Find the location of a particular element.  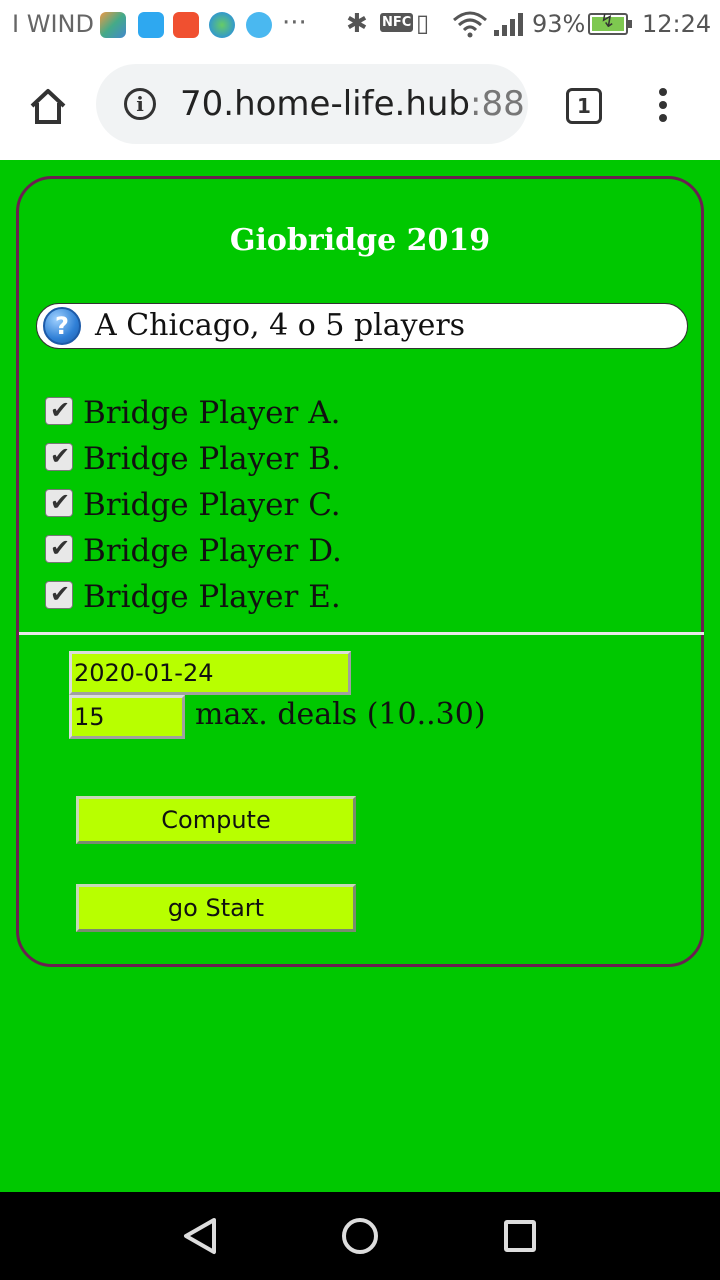

wifi-icon is located at coordinates (470, 24).